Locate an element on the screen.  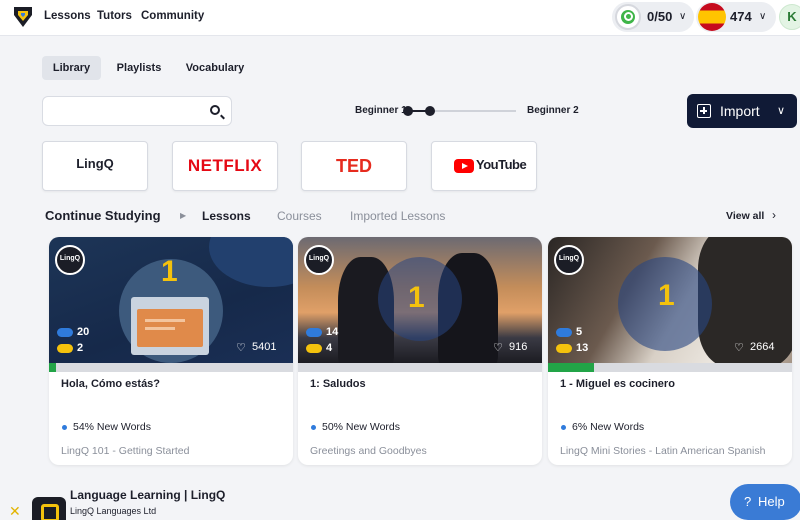
streak-pill: 0/50 ∨ is located at coordinates (653, 17).